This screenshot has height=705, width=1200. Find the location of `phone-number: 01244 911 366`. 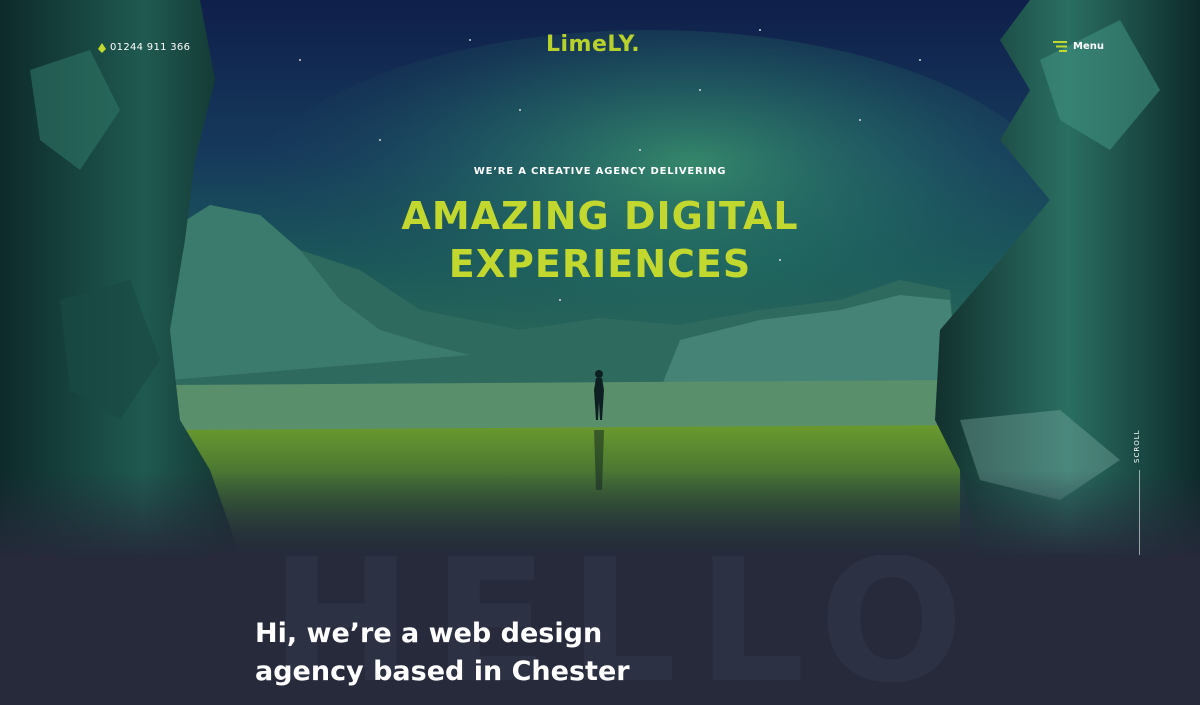

phone-number: 01244 911 366 is located at coordinates (150, 47).